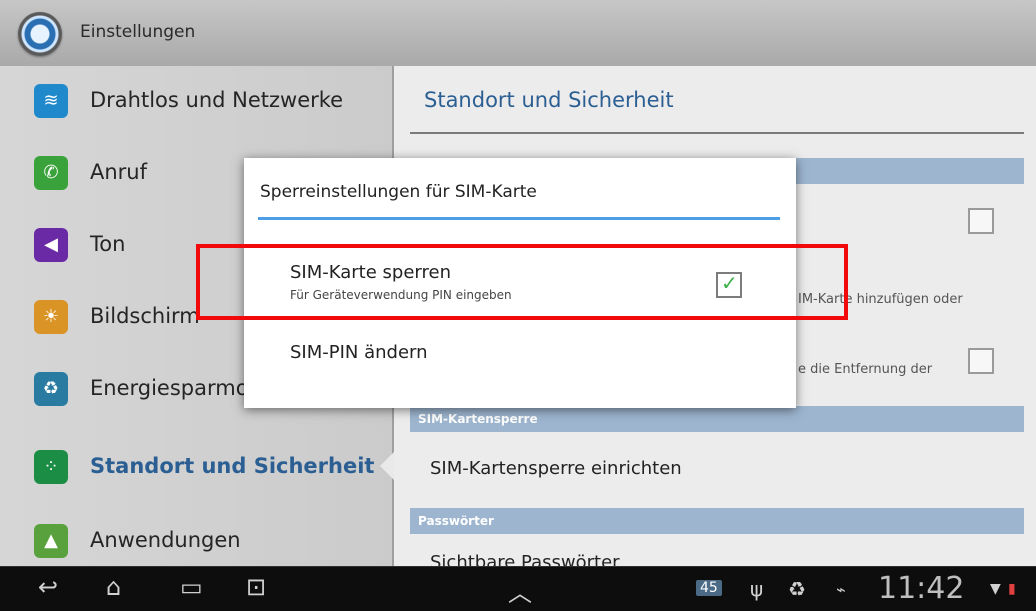 This screenshot has height=611, width=1036. Describe the element at coordinates (709, 588) in the screenshot. I see `notification-badge: 45` at that location.